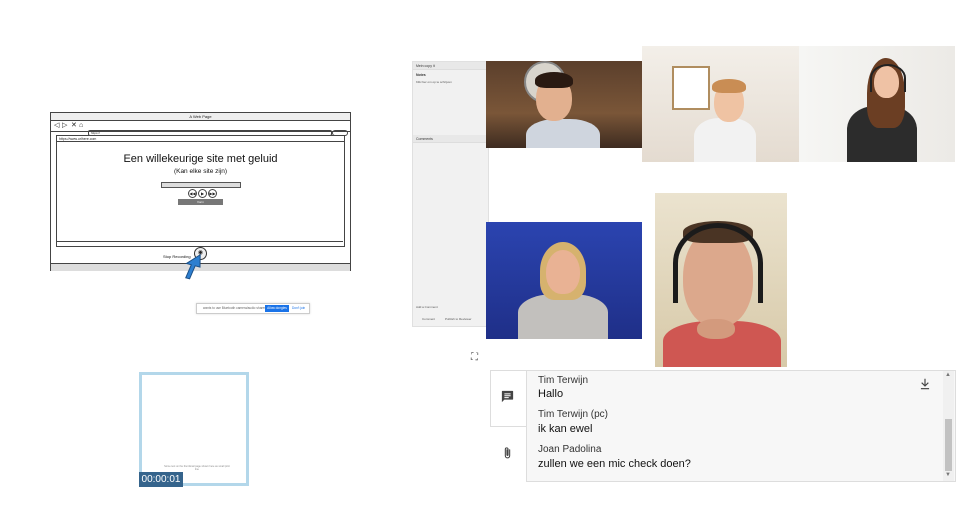 This screenshot has height=509, width=974. I want to click on chat-icon, so click(507, 396).